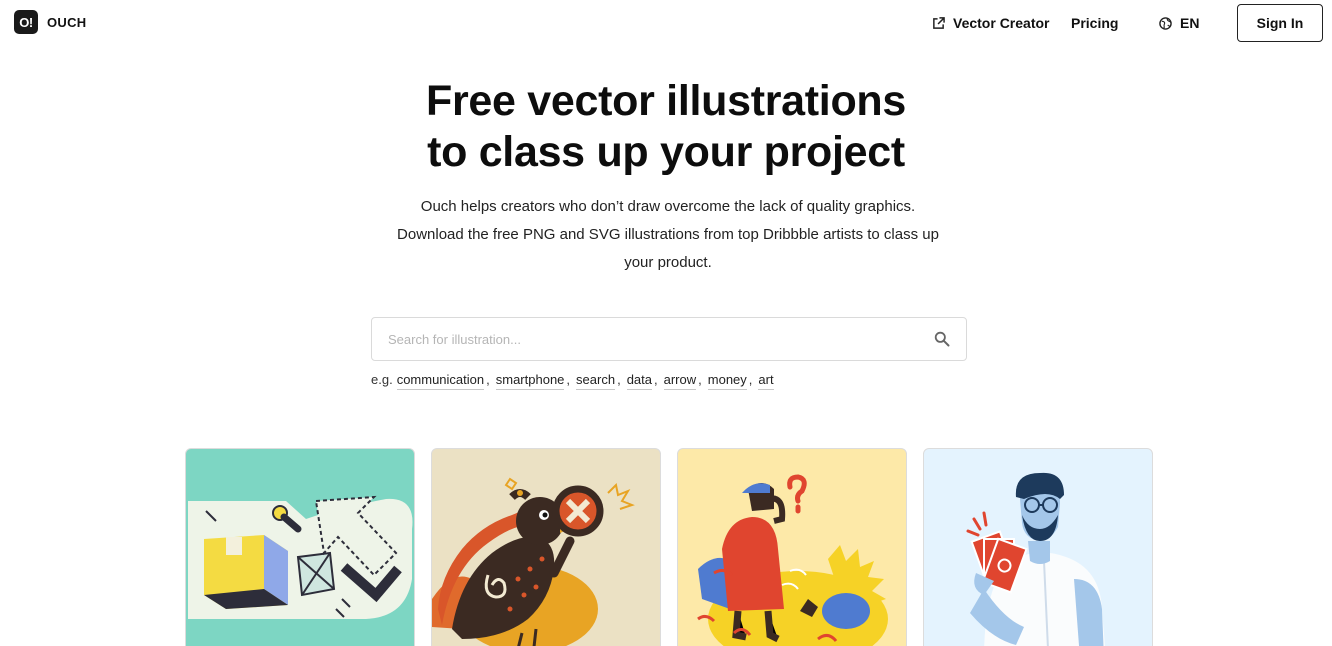 This screenshot has height=646, width=1332. I want to click on example-tag-smartphone: smartphone, so click(530, 381).